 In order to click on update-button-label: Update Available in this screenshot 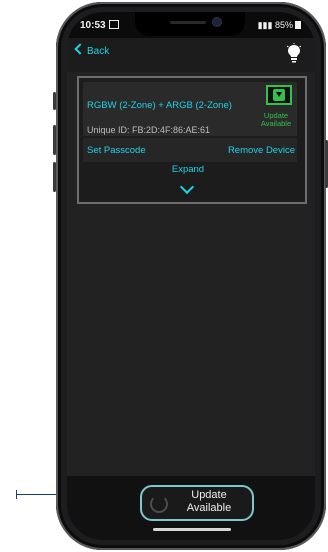, I will do `click(209, 501)`.